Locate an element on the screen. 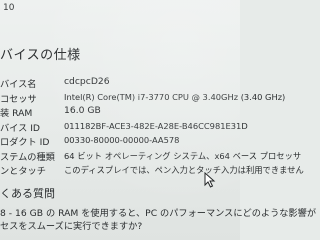  spec-label: バイス ID is located at coordinates (20, 128).